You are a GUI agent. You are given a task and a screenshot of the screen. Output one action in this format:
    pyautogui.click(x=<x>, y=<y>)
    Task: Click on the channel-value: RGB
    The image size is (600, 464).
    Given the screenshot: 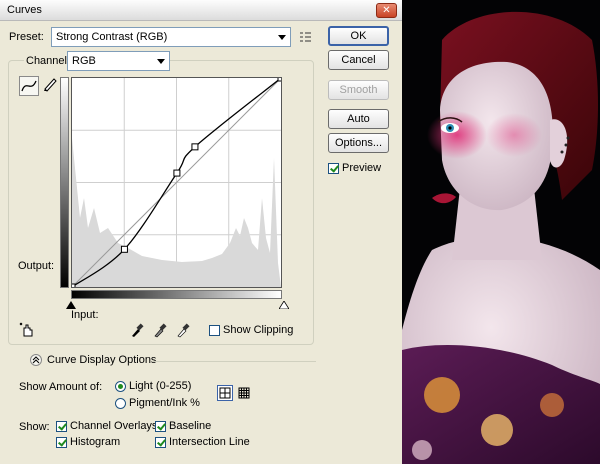 What is the action you would take?
    pyautogui.click(x=84, y=61)
    